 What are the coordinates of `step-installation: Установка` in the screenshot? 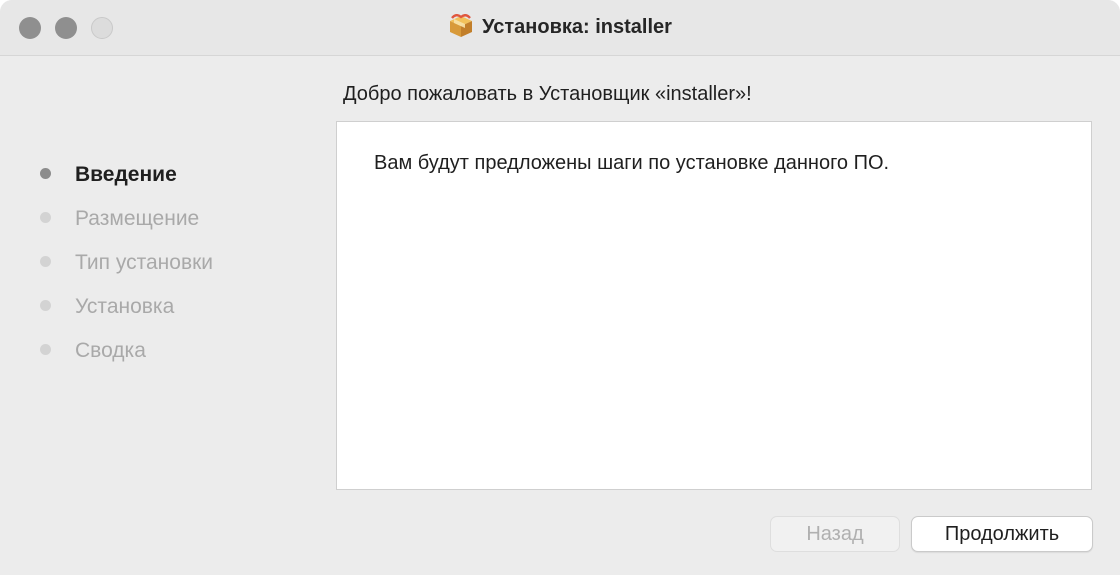 It's located at (126, 314).